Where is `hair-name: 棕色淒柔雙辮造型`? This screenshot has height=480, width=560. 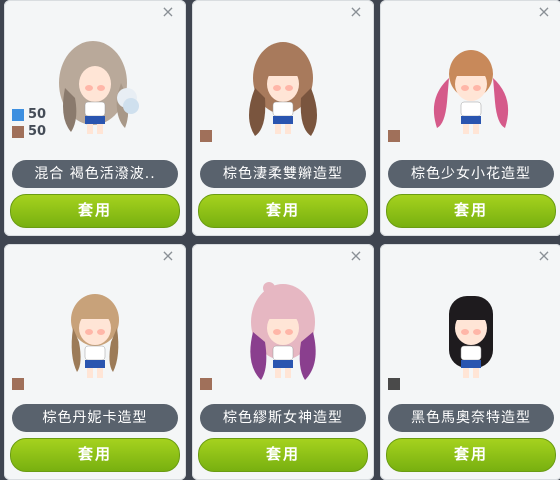
hair-name: 棕色淒柔雙辮造型 is located at coordinates (283, 174).